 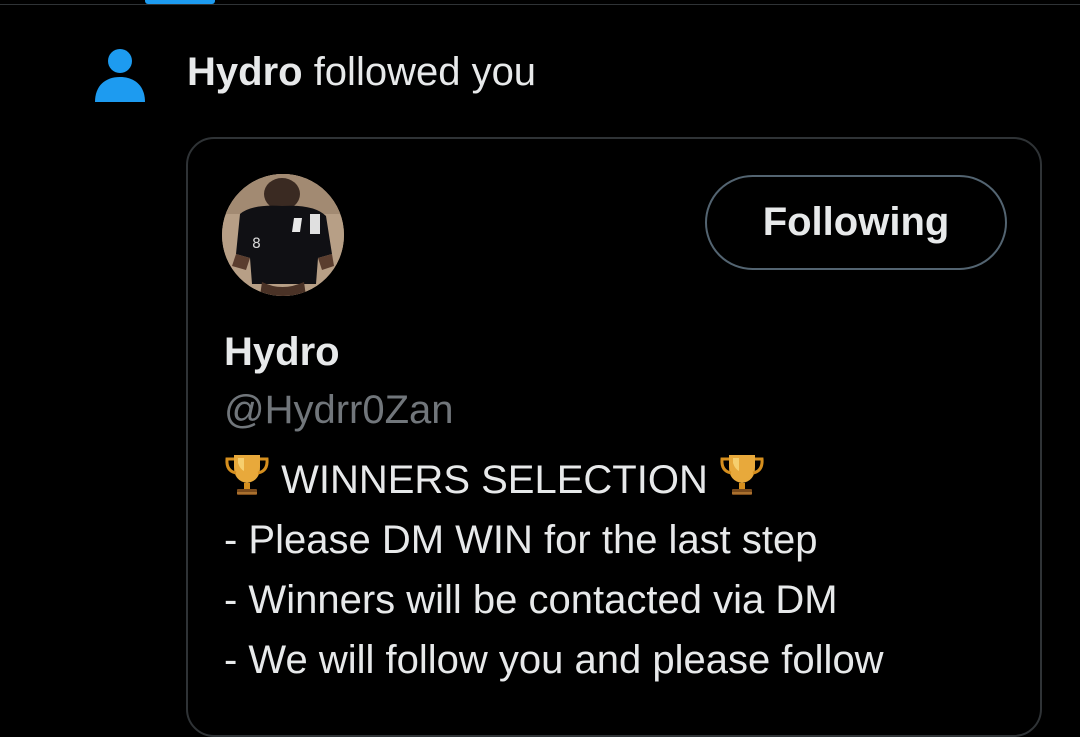 I want to click on bio-line-2: - Please DM WIN for the last step, so click(x=521, y=540).